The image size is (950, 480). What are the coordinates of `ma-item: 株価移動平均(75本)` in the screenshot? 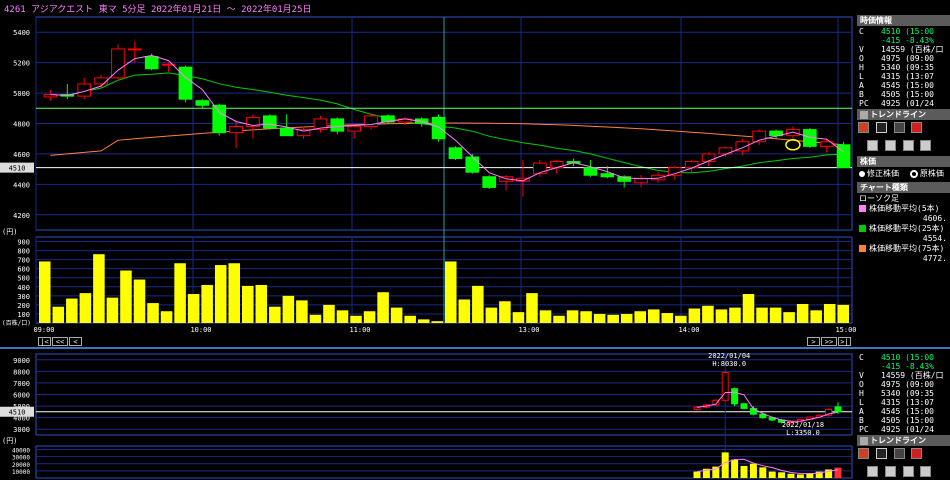 It's located at (904, 249).